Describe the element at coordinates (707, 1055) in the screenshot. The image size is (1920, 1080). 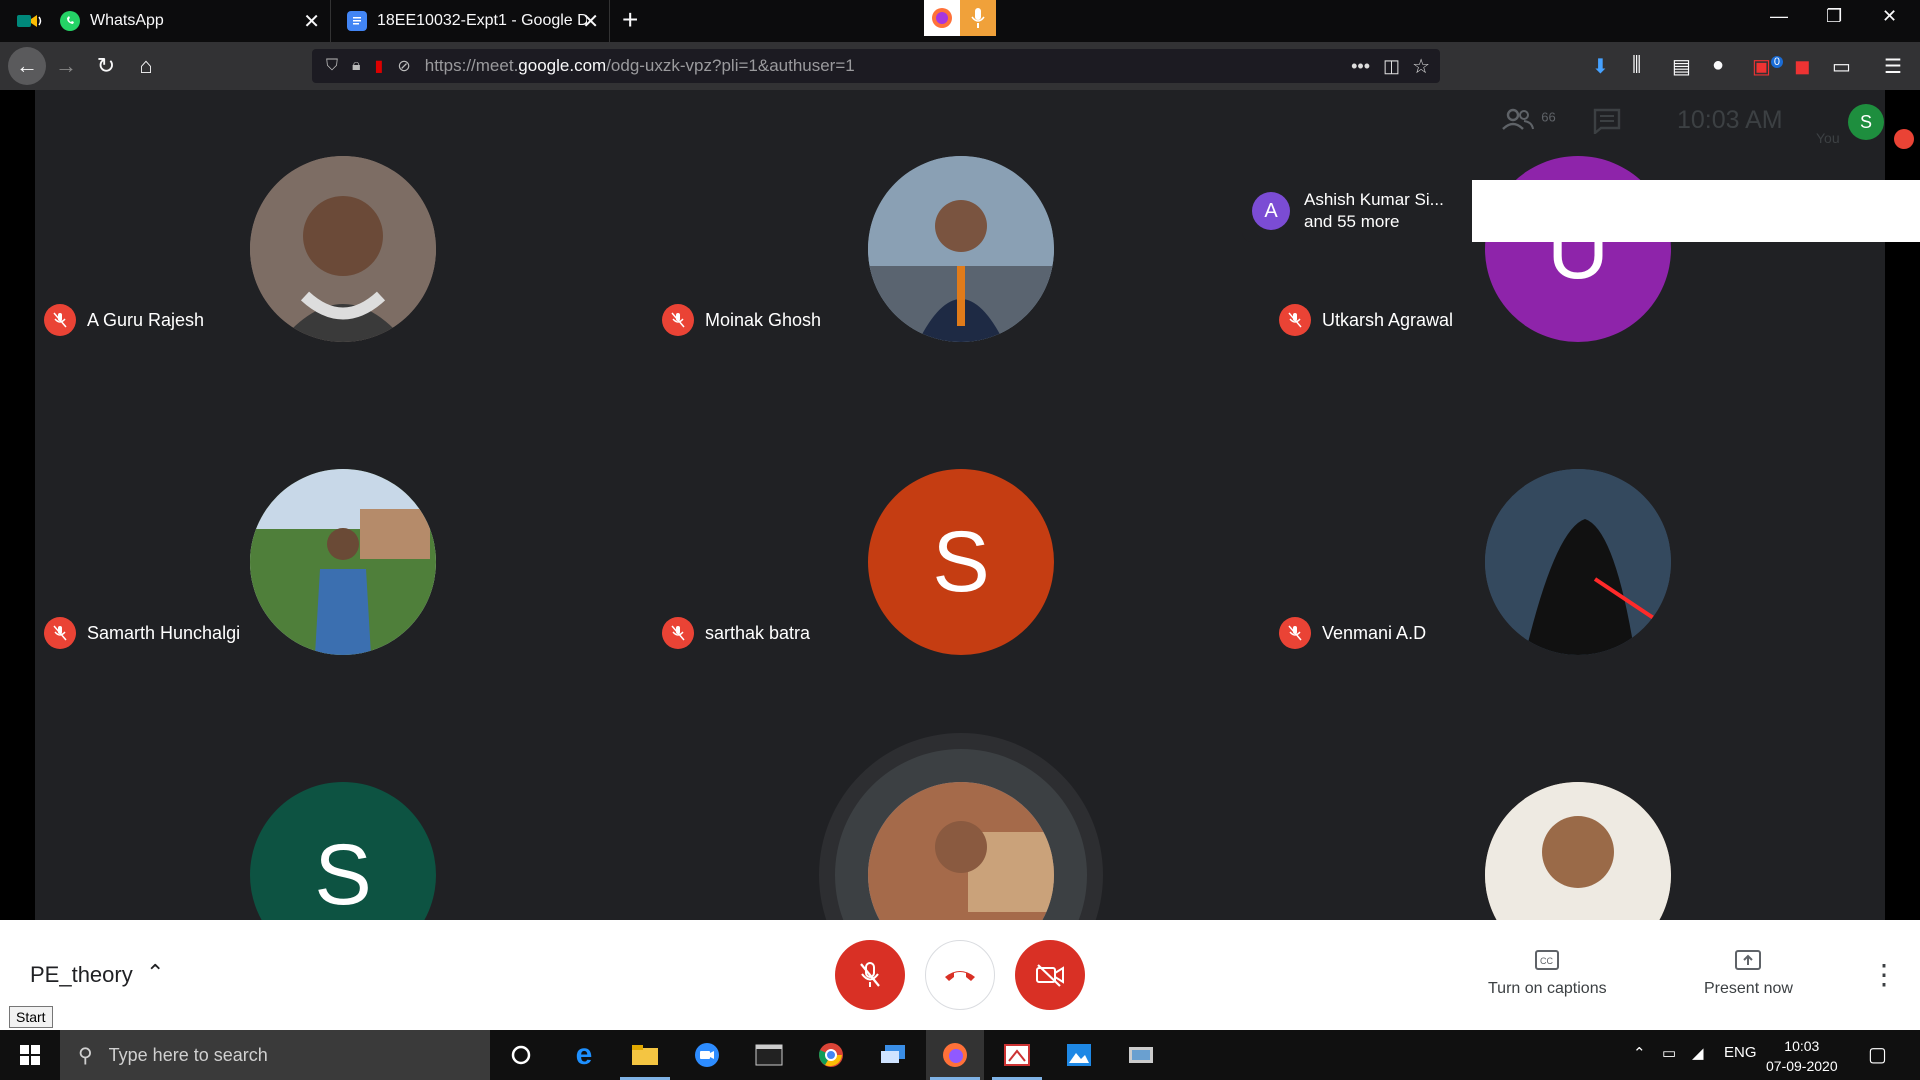
I see `zoom-icon` at that location.